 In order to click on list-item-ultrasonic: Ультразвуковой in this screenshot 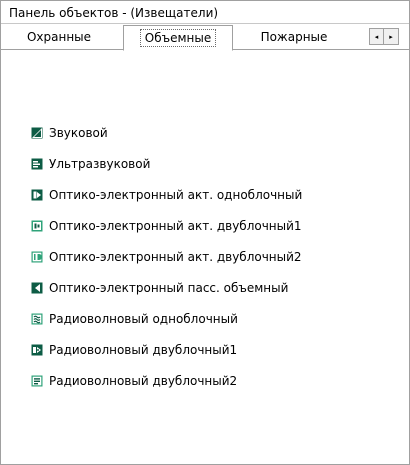, I will do `click(90, 164)`.